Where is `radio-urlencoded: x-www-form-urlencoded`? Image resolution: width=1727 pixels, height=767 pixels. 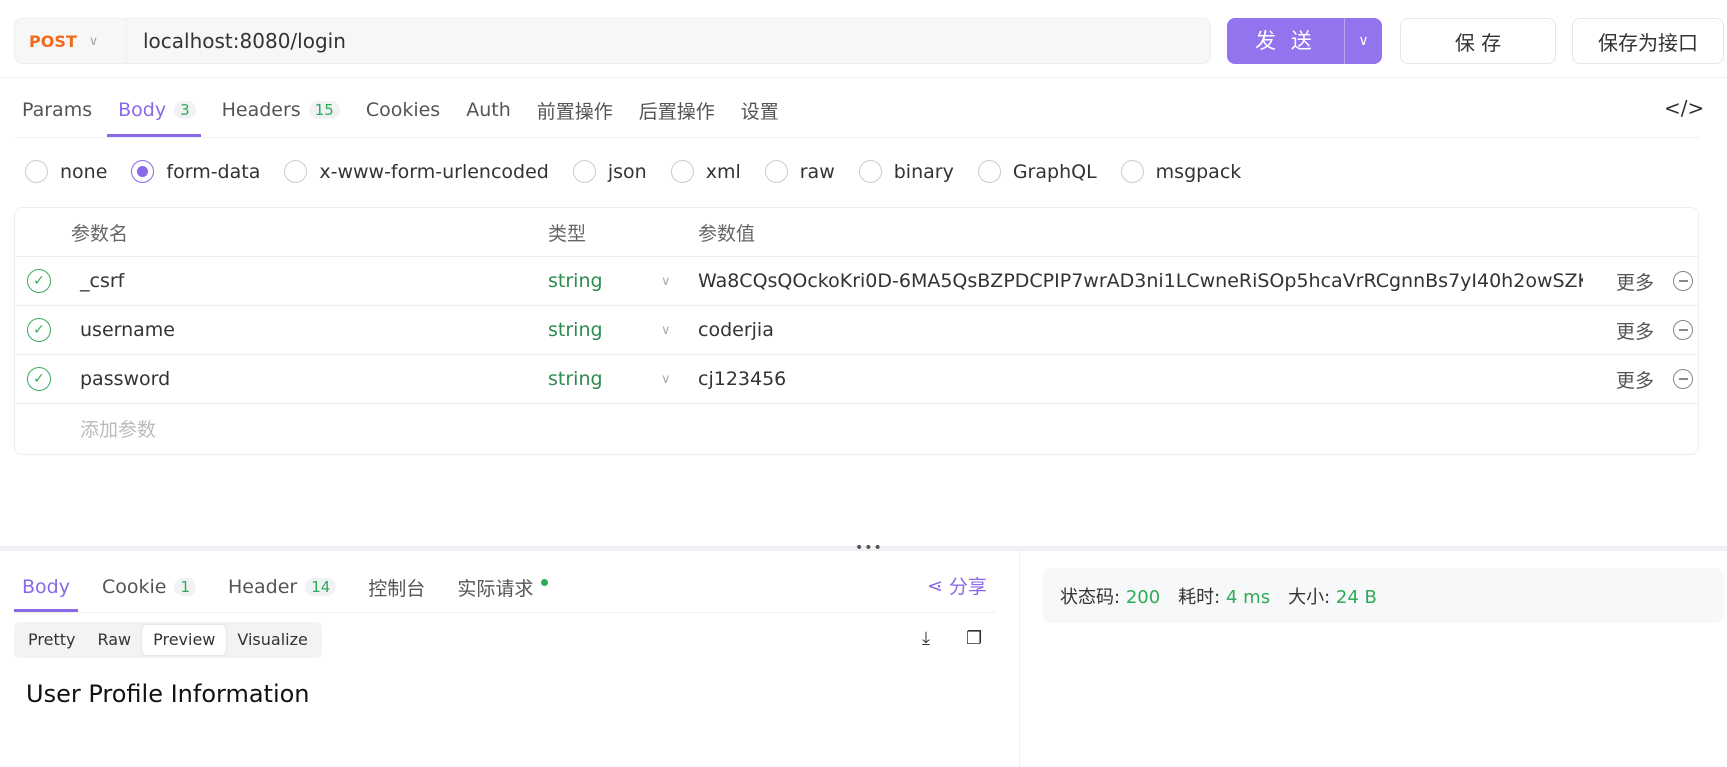
radio-urlencoded: x-www-form-urlencoded is located at coordinates (416, 171).